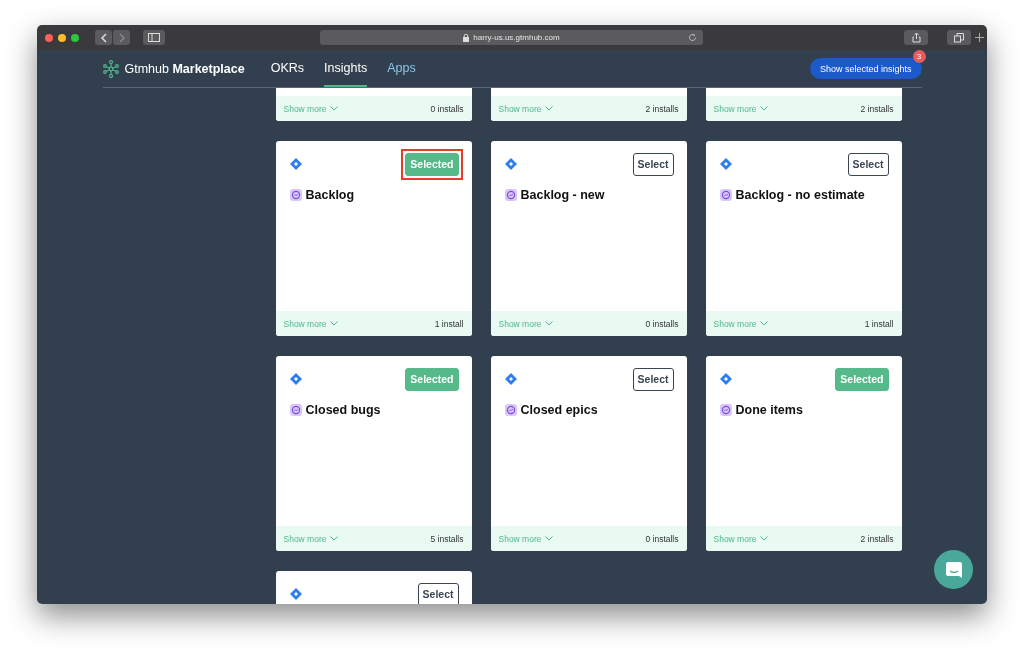 The height and width of the screenshot is (653, 1024). I want to click on card-title: Backlog, so click(330, 195).